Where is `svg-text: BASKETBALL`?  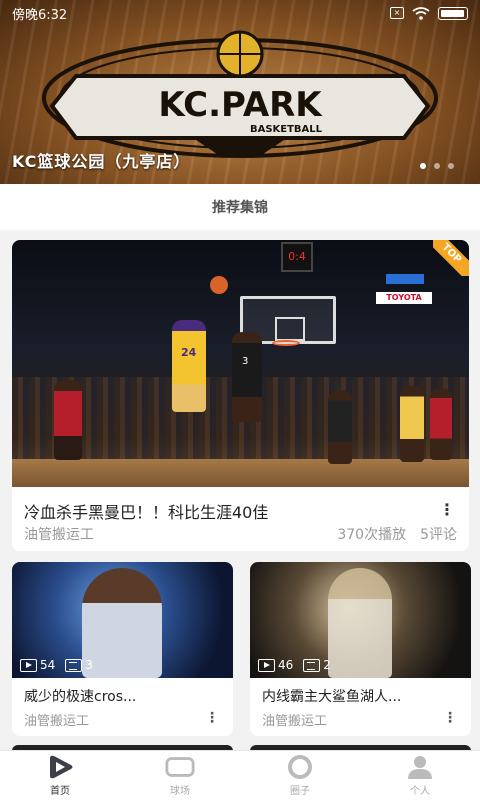
svg-text: BASKETBALL is located at coordinates (286, 129).